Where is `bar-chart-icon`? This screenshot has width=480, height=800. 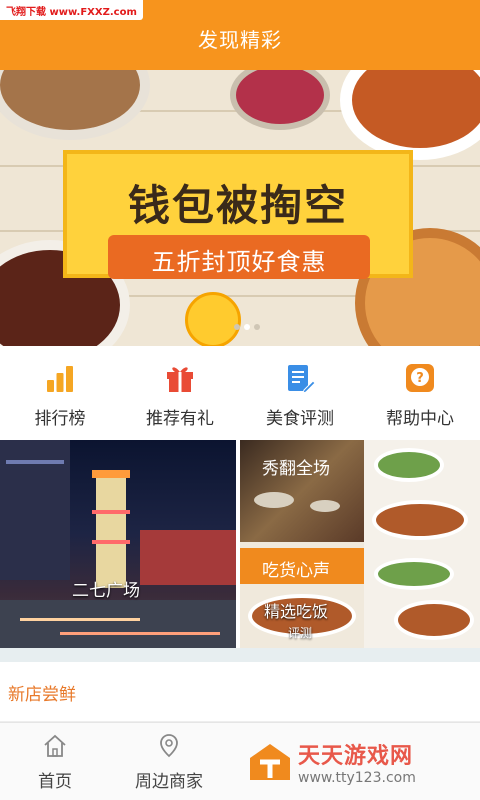 bar-chart-icon is located at coordinates (60, 379).